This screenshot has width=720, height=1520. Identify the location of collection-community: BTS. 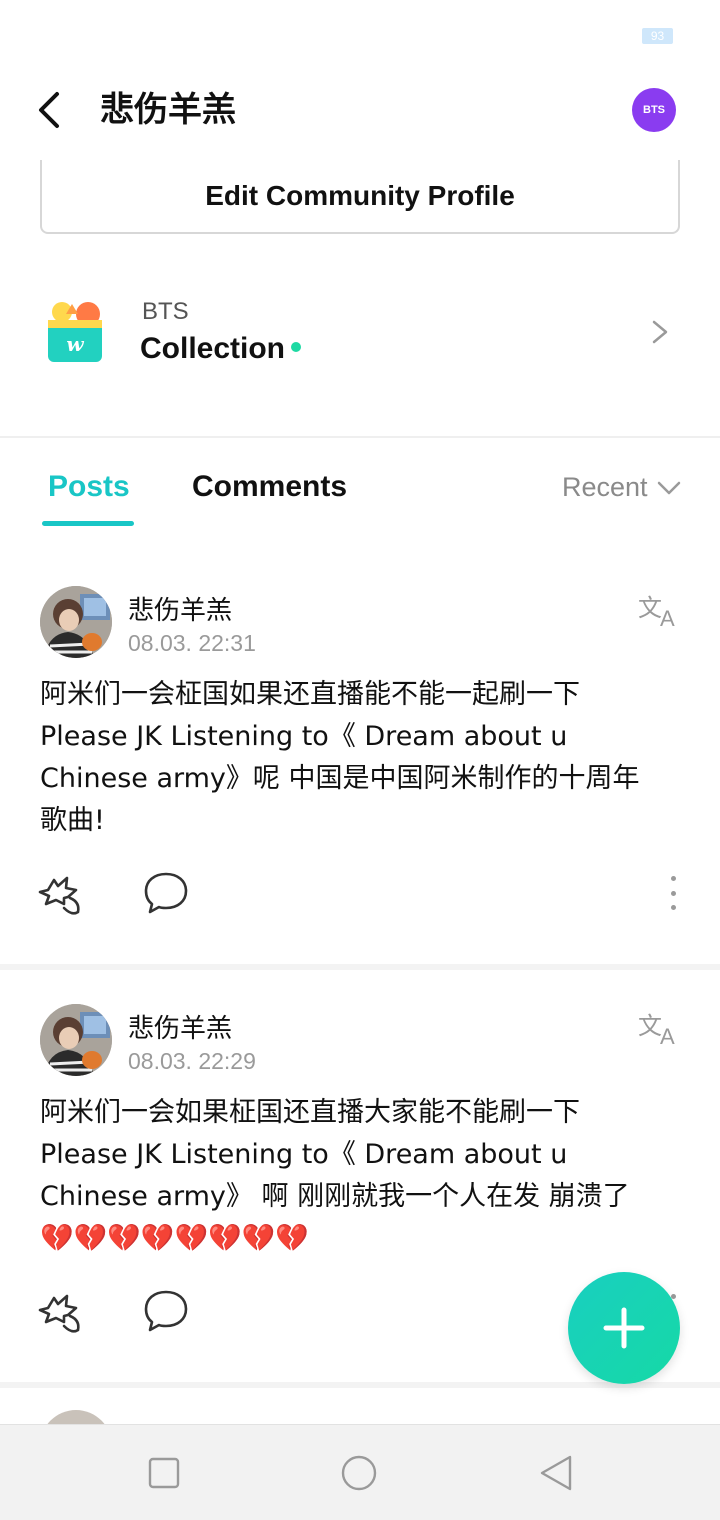
(165, 311).